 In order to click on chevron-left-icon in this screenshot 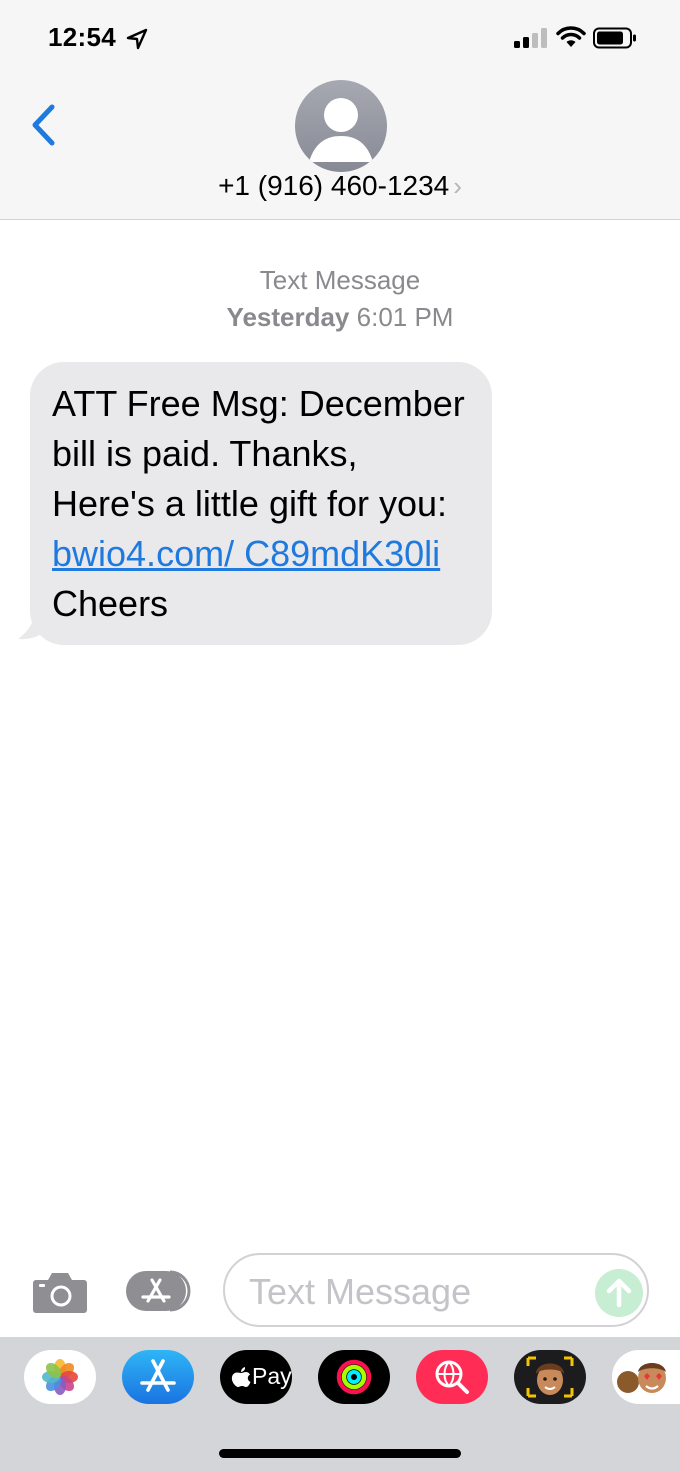, I will do `click(43, 125)`.